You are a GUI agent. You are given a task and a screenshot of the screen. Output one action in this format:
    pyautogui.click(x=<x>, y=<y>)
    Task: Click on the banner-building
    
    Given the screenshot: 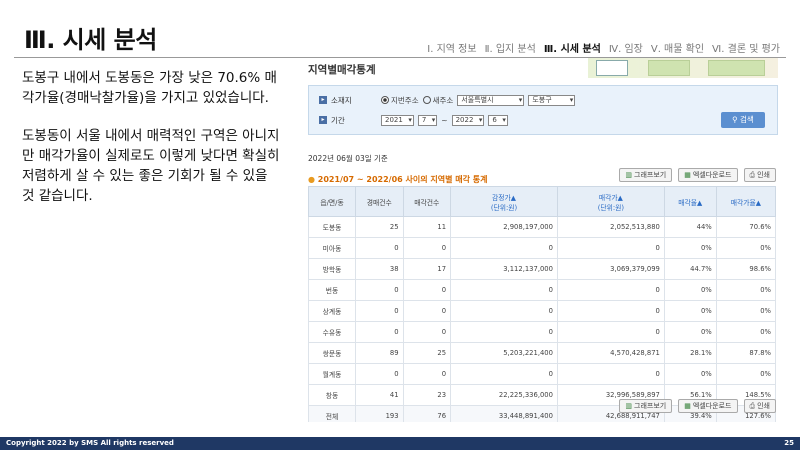 What is the action you would take?
    pyautogui.click(x=669, y=68)
    